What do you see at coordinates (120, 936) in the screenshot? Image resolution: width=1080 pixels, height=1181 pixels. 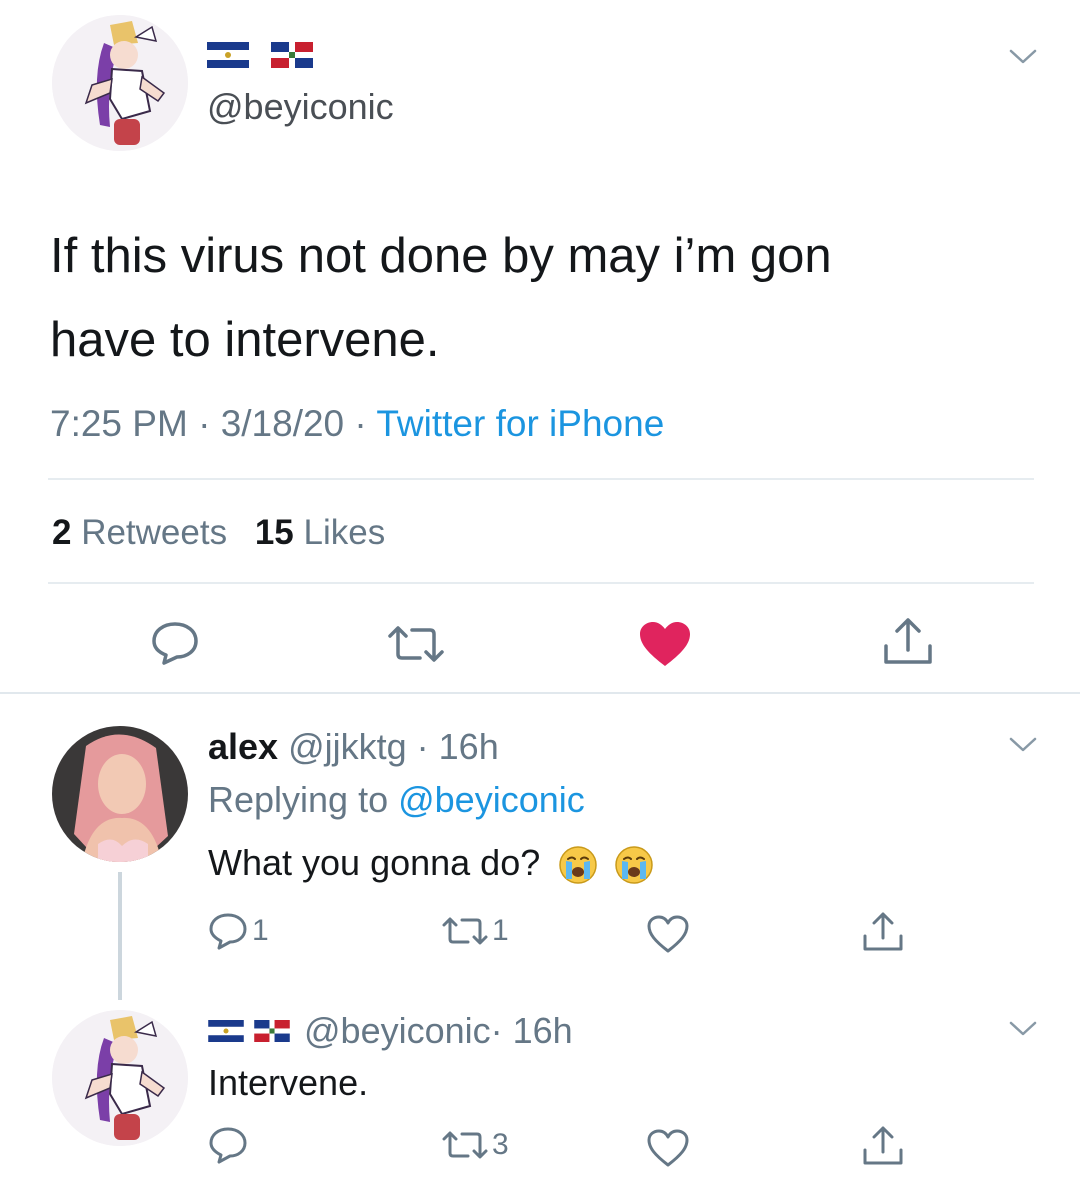 I see `thread-line` at bounding box center [120, 936].